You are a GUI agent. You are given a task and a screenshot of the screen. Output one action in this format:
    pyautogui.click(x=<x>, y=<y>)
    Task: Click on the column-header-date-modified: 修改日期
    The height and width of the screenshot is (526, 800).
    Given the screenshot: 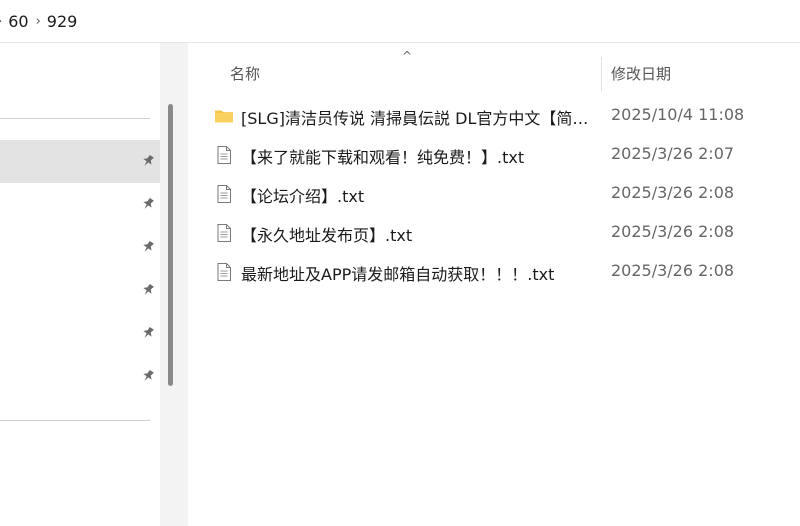 What is the action you would take?
    pyautogui.click(x=641, y=73)
    